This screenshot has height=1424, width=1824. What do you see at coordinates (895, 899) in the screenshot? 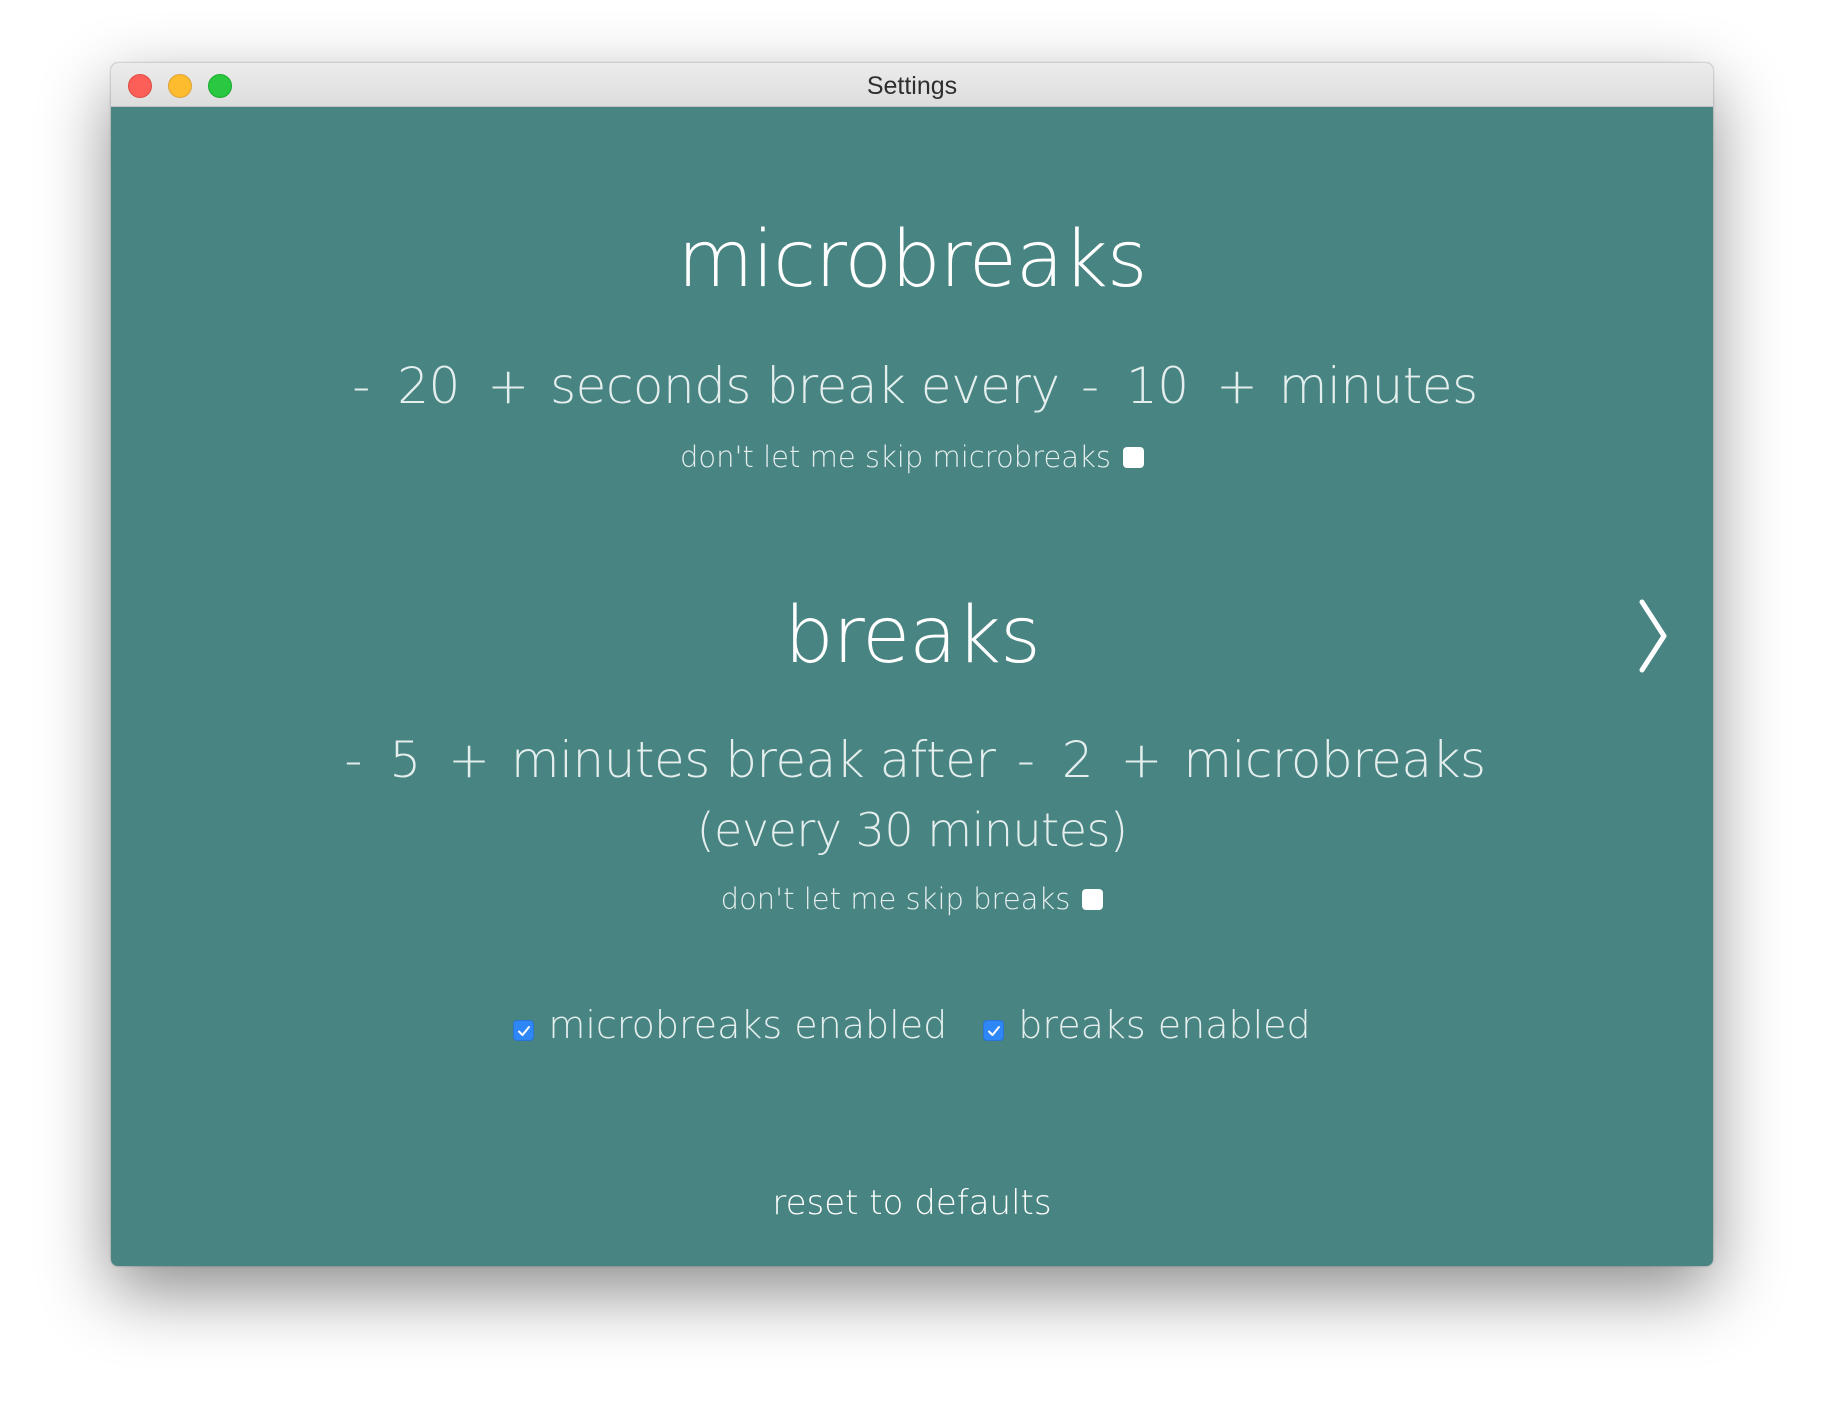
I see `breaks-strict-label: don't let me skip breaks` at bounding box center [895, 899].